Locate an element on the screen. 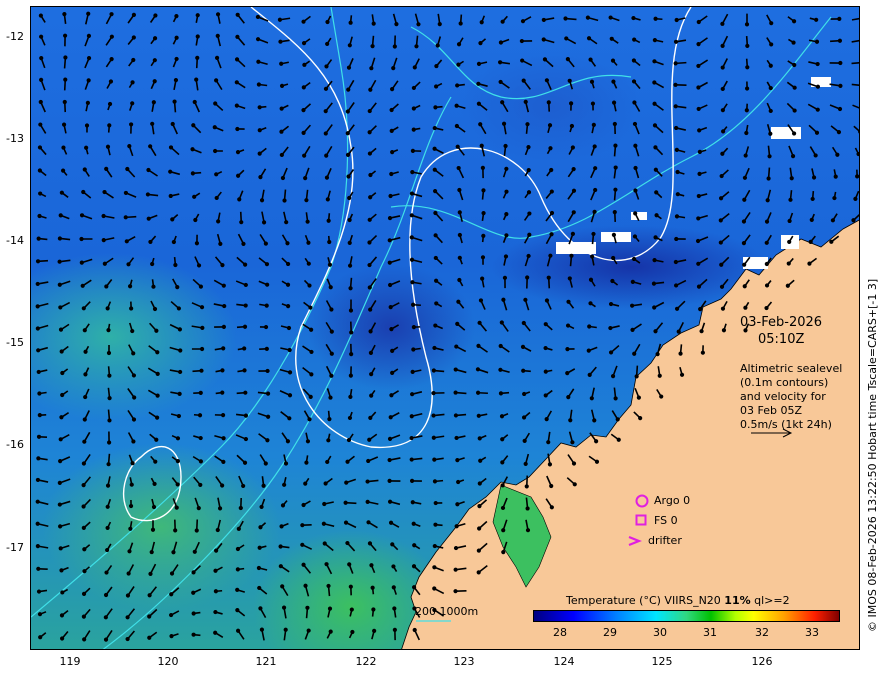 The height and width of the screenshot is (680, 880). colorbar is located at coordinates (686, 616).